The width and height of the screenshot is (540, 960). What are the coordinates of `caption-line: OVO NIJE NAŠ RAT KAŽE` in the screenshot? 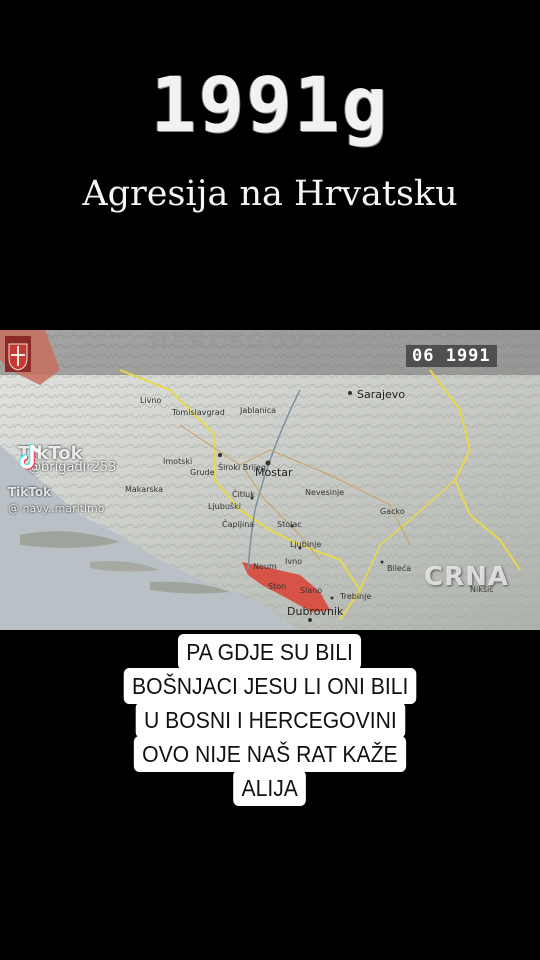 It's located at (270, 754).